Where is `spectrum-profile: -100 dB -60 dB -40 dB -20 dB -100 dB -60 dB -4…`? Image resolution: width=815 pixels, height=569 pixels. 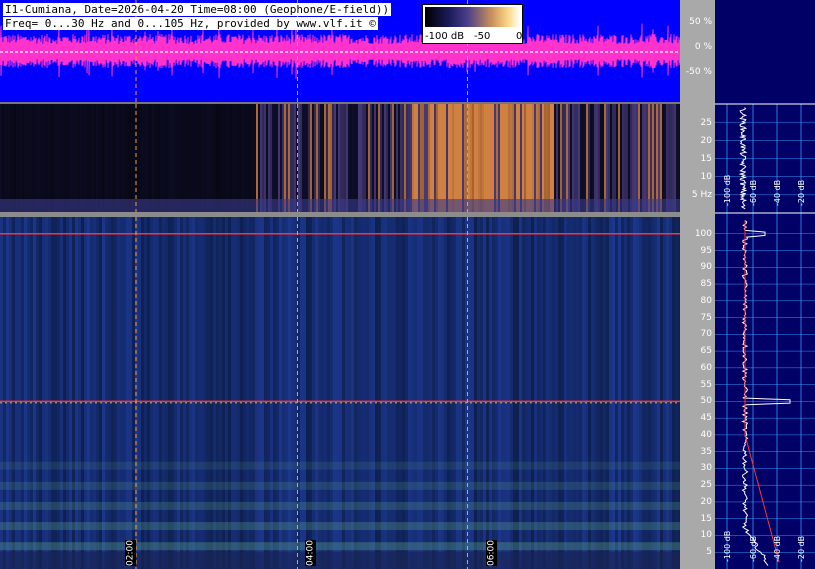 spectrum-profile: -100 dB -60 dB -40 dB -20 dB -100 dB -60 dB -4… is located at coordinates (765, 336).